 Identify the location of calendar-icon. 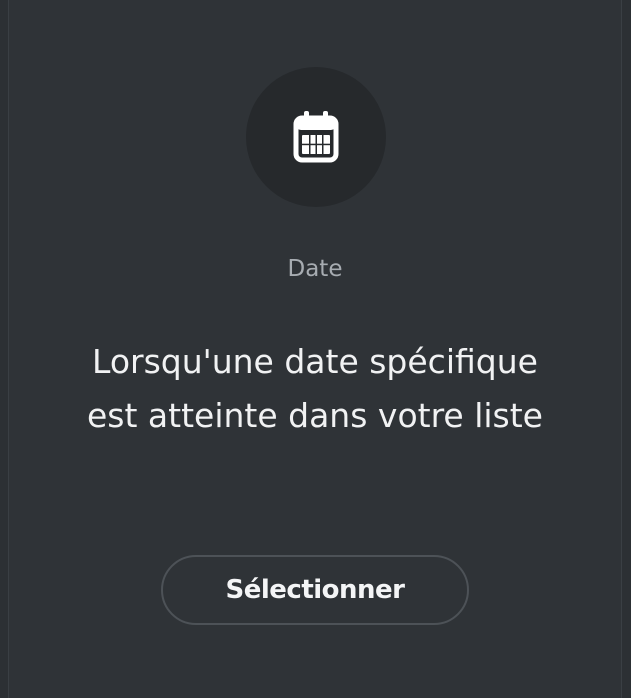
(316, 137).